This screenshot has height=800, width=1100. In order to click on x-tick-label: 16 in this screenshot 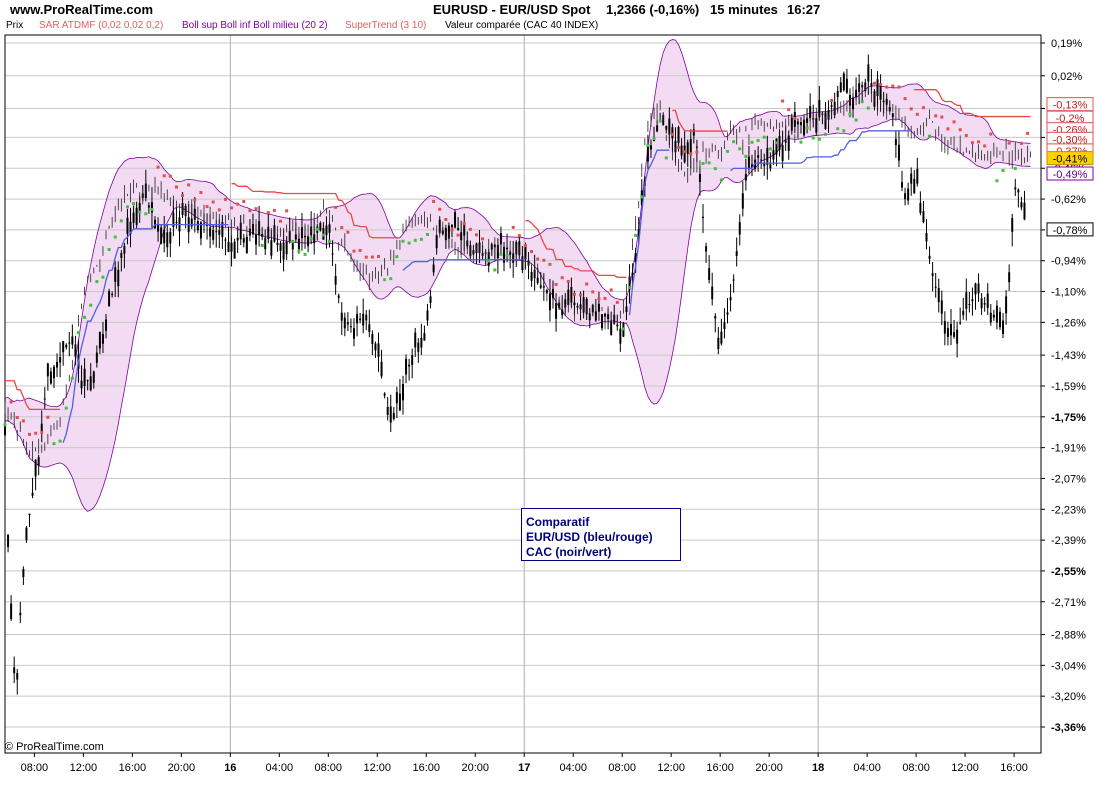, I will do `click(230, 768)`.